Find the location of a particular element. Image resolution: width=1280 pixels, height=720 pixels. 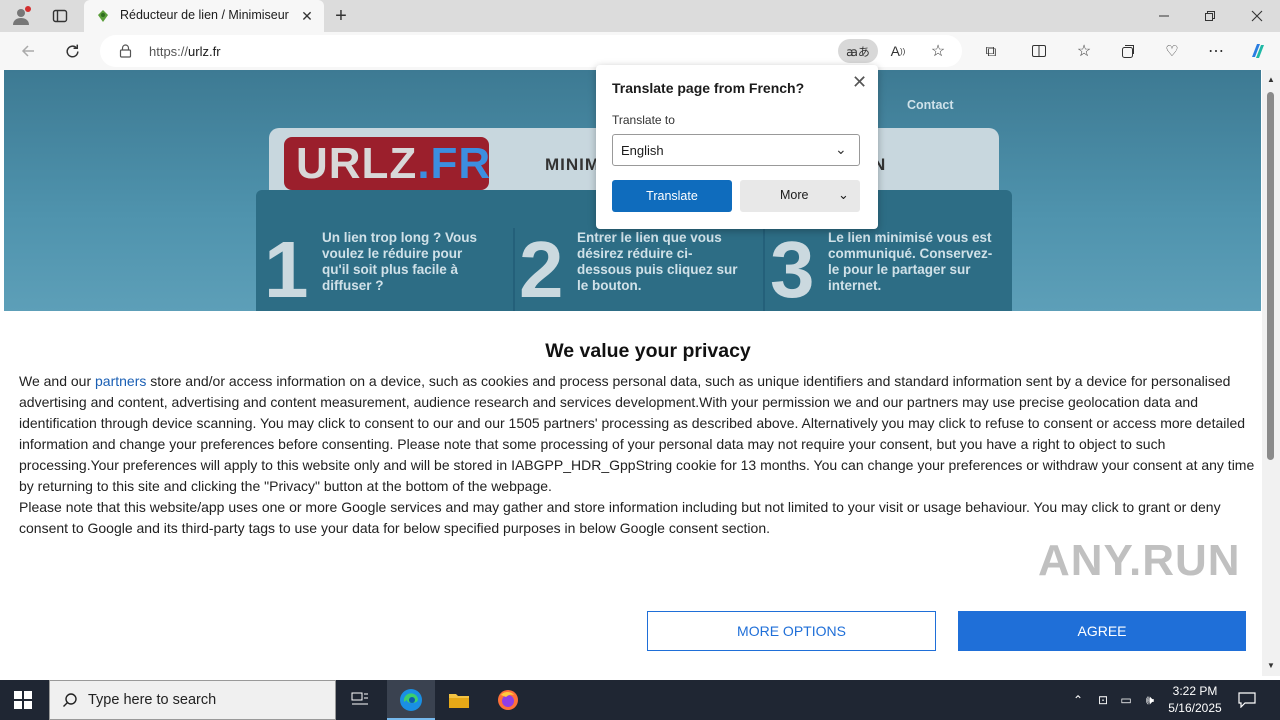

address-bar: https://urlz.fr ꜳあ A)) ☆ is located at coordinates (531, 51).